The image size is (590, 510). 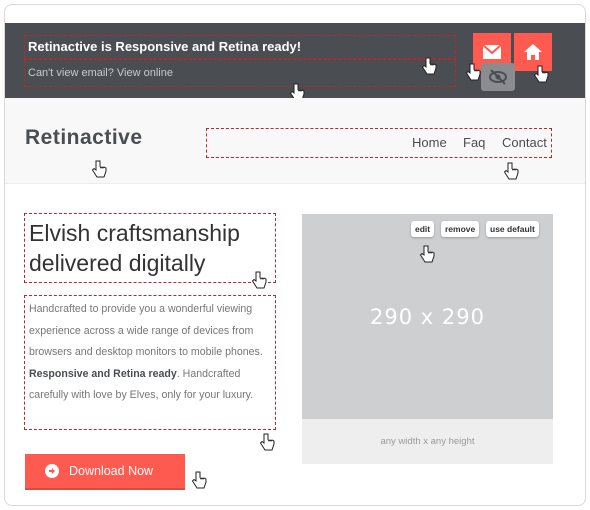 I want to click on image-caption: any width x any height, so click(x=427, y=441).